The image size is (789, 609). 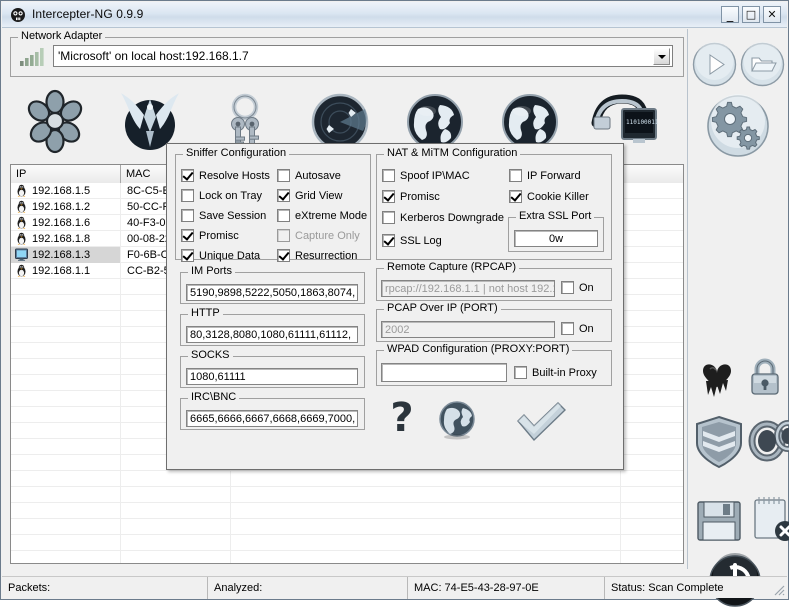 I want to click on socks-ports-input: 1080,61111, so click(x=272, y=376).